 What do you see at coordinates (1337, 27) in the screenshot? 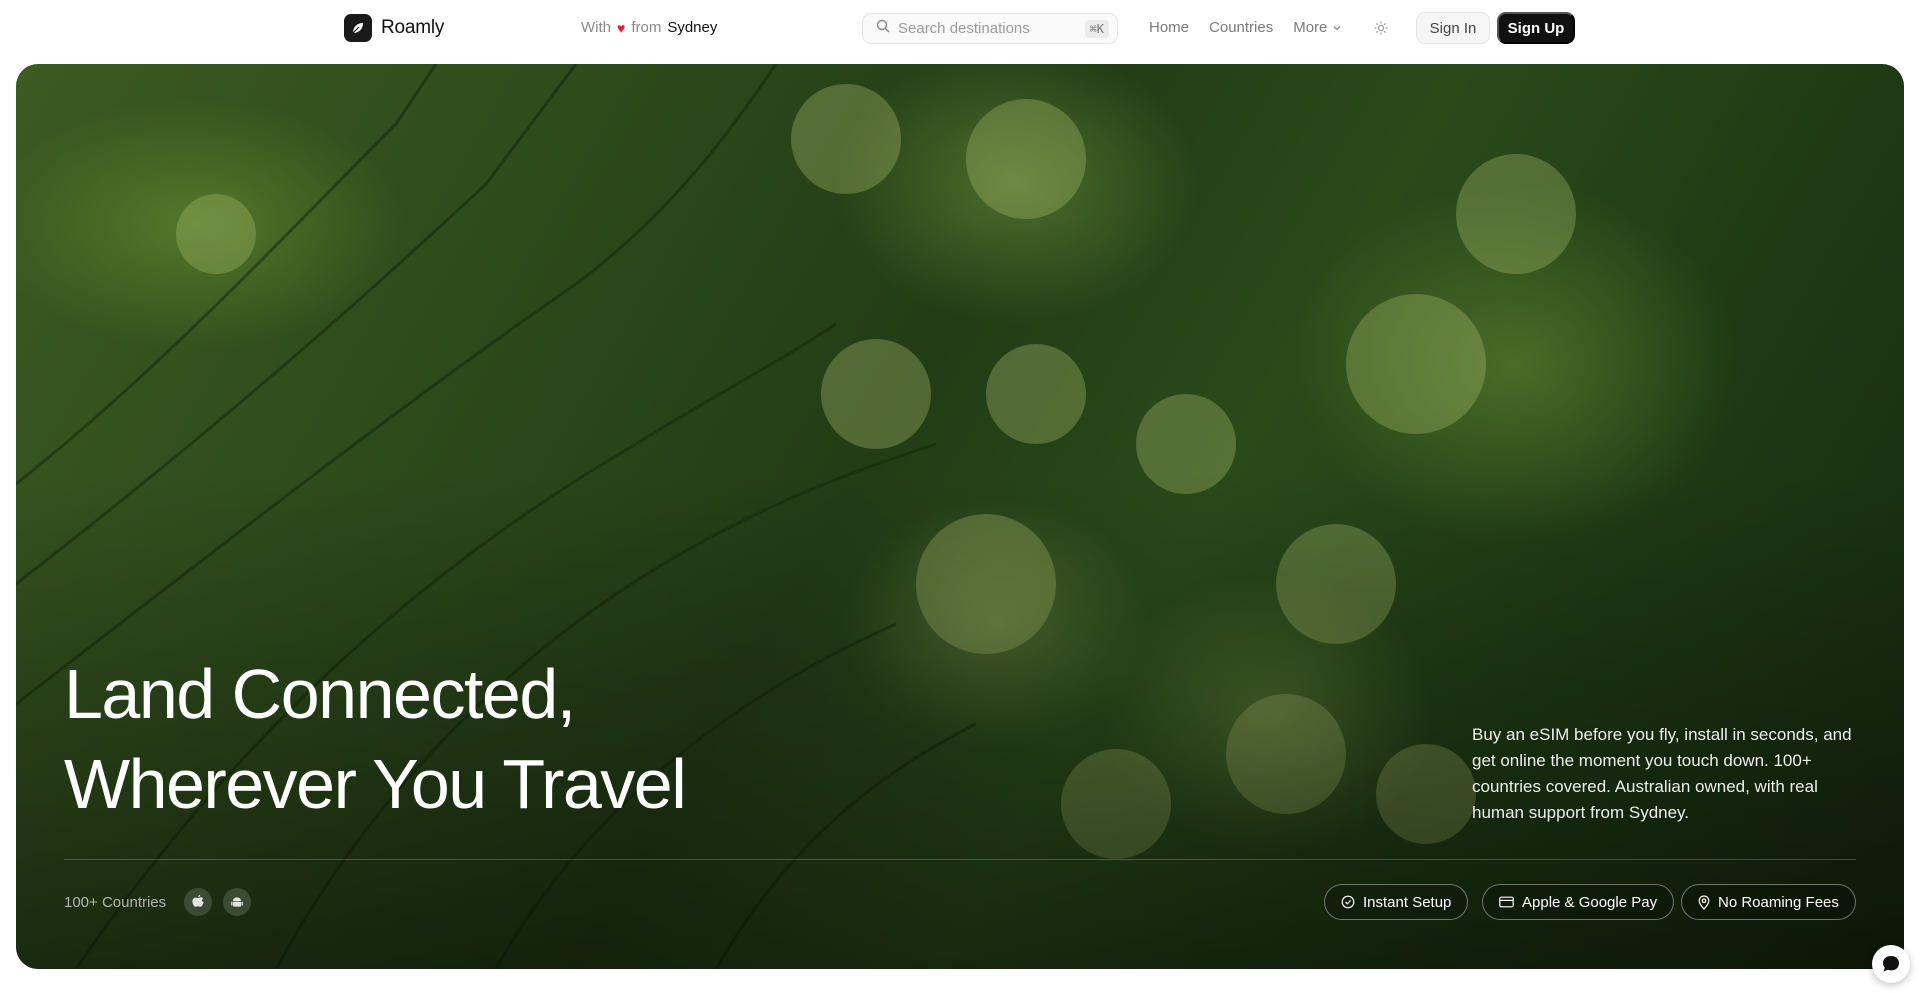
I see `chevron-down-icon` at bounding box center [1337, 27].